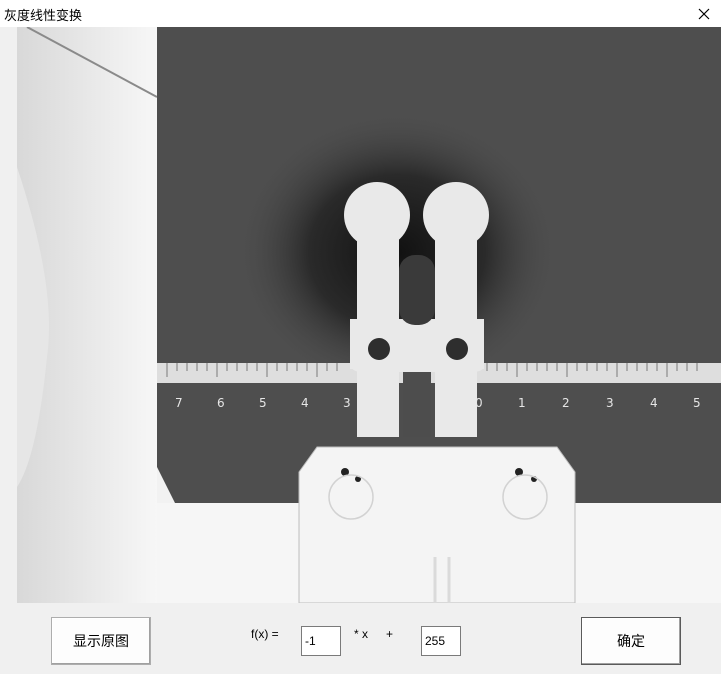  What do you see at coordinates (441, 641) in the screenshot?
I see `intercept-input` at bounding box center [441, 641].